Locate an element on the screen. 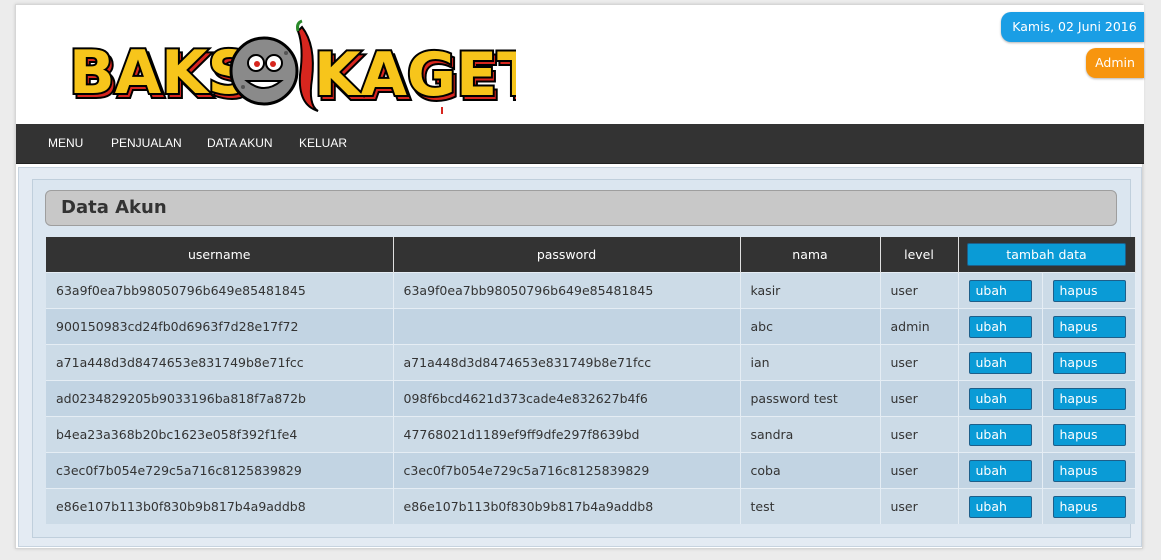 The height and width of the screenshot is (560, 1161). cell-password: 098f6bcd4621d373cade4e832627b4f6 is located at coordinates (567, 398).